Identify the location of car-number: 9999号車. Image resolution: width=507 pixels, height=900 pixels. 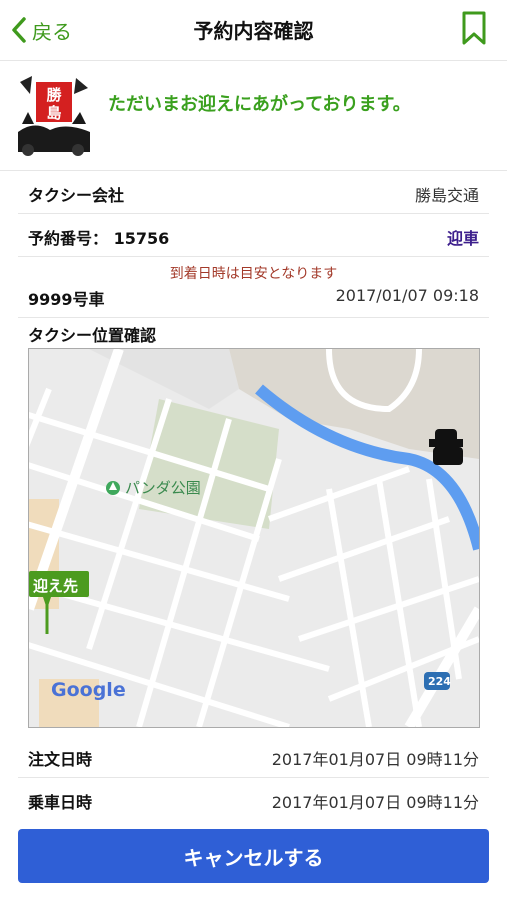
(66, 299).